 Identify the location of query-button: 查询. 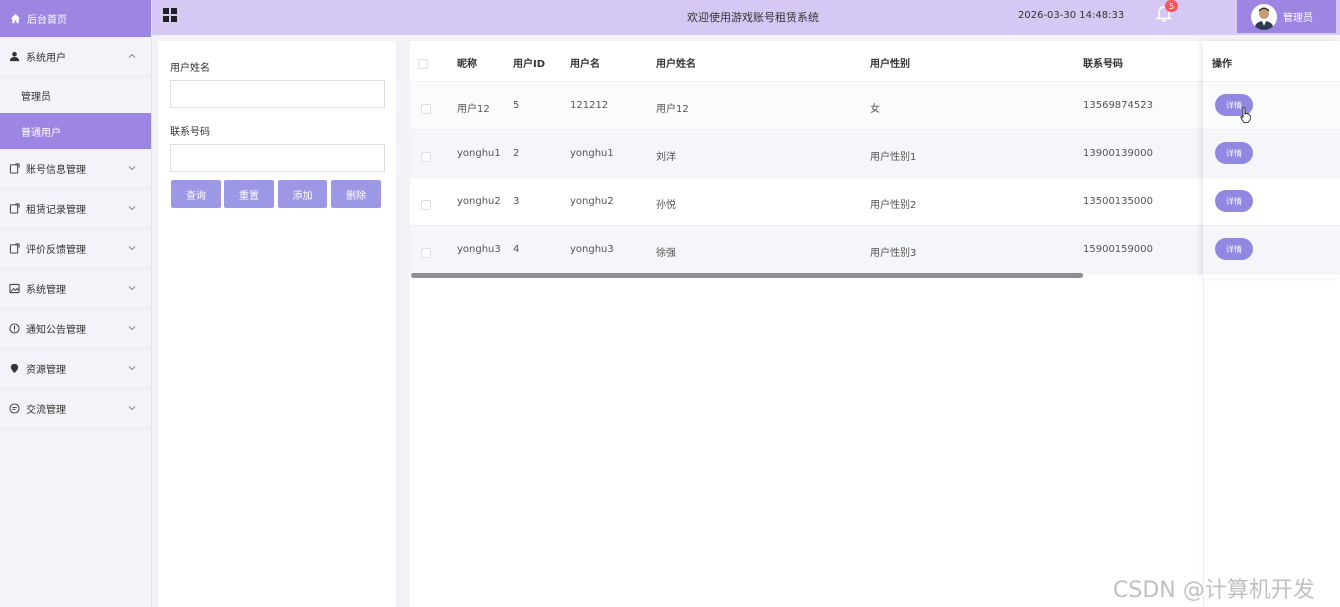
(196, 194).